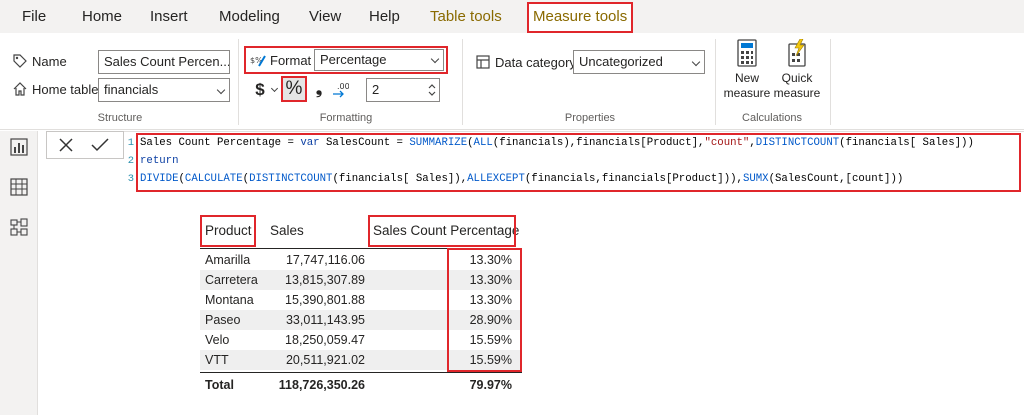 The width and height of the screenshot is (1024, 415). I want to click on formula-line-2: return, so click(159, 161).